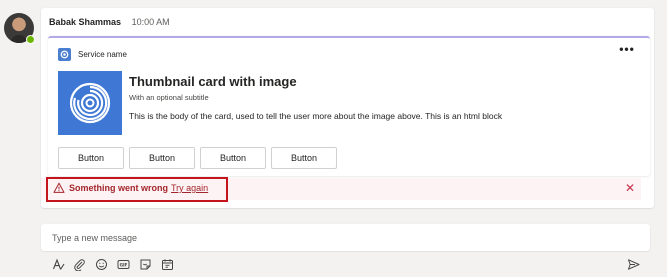  I want to click on message-input, so click(345, 237).